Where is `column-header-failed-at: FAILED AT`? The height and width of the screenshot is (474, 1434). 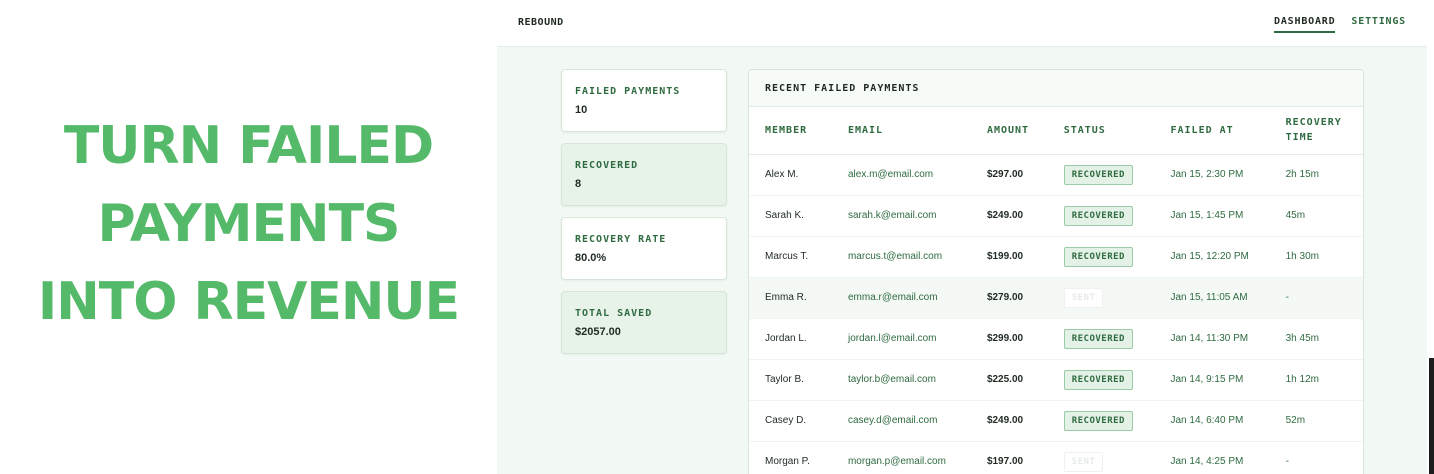 column-header-failed-at: FAILED AT is located at coordinates (1202, 130).